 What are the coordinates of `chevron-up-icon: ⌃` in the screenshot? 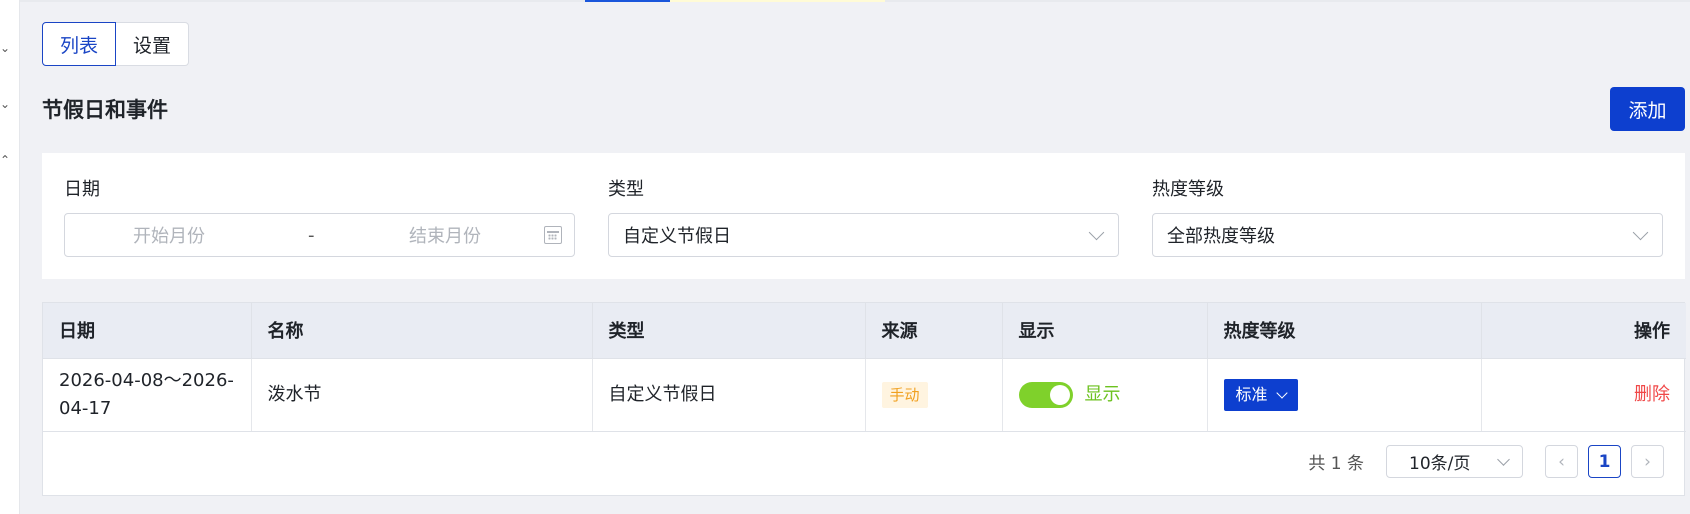 It's located at (5, 160).